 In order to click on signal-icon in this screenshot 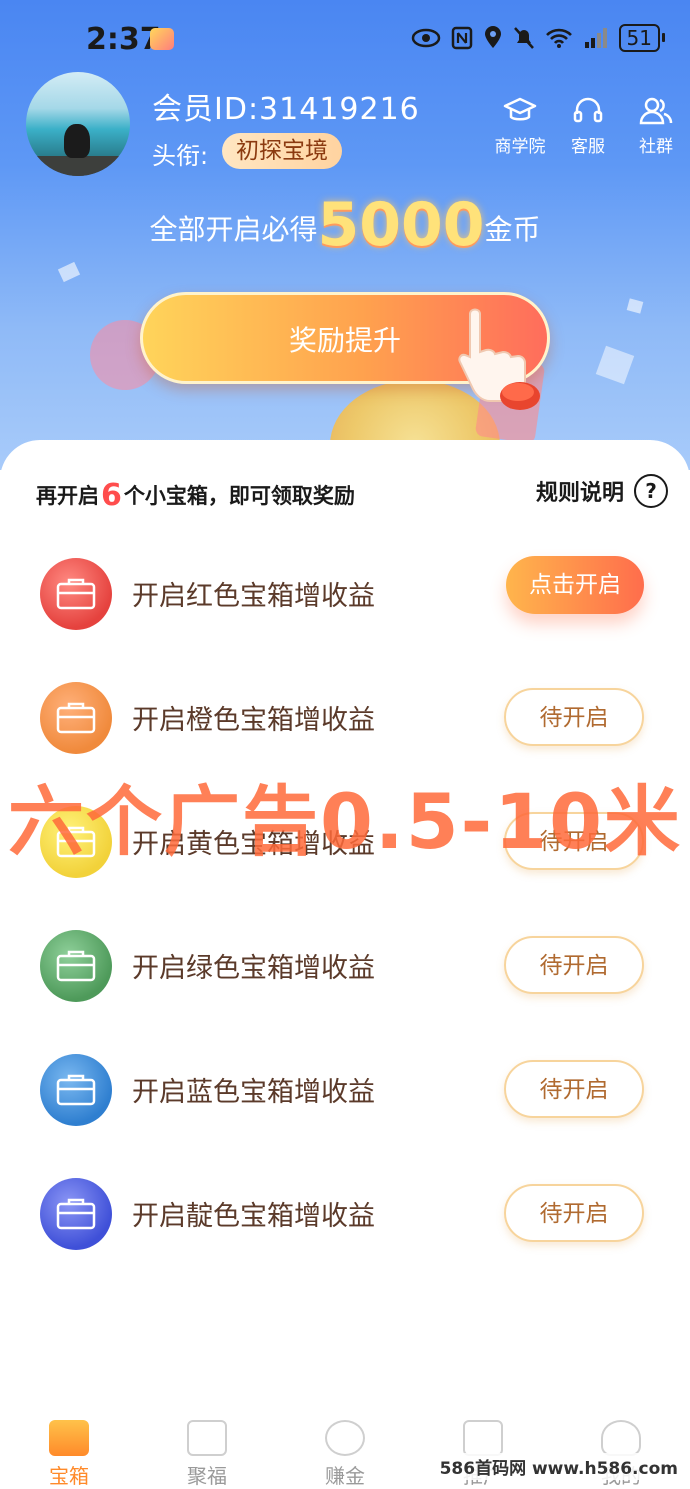, I will do `click(595, 38)`.